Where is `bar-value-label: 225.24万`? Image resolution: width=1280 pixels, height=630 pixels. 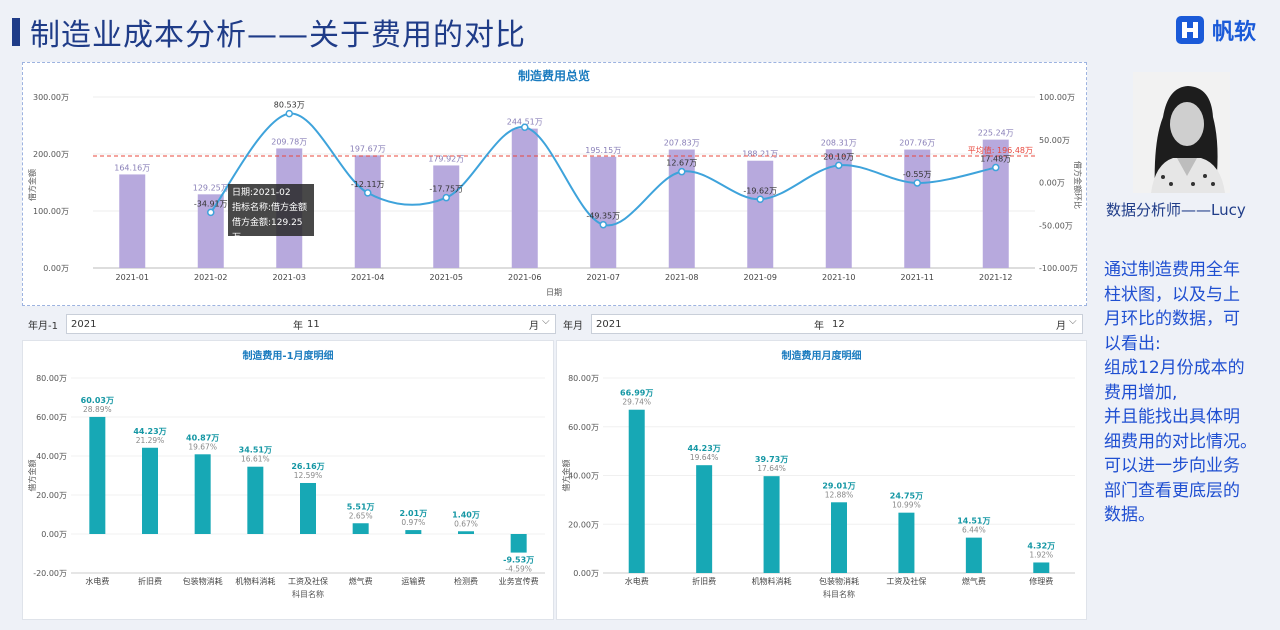 bar-value-label: 225.24万 is located at coordinates (996, 133).